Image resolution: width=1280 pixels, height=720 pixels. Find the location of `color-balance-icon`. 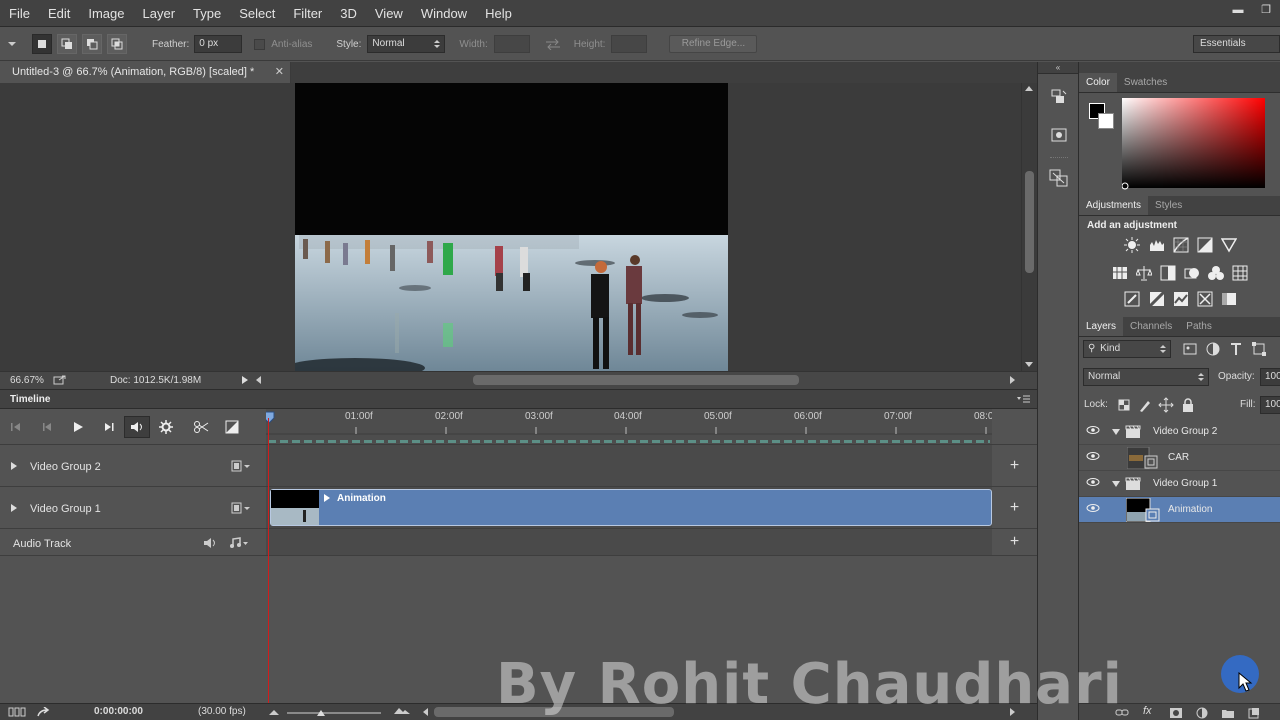

color-balance-icon is located at coordinates (1144, 273).